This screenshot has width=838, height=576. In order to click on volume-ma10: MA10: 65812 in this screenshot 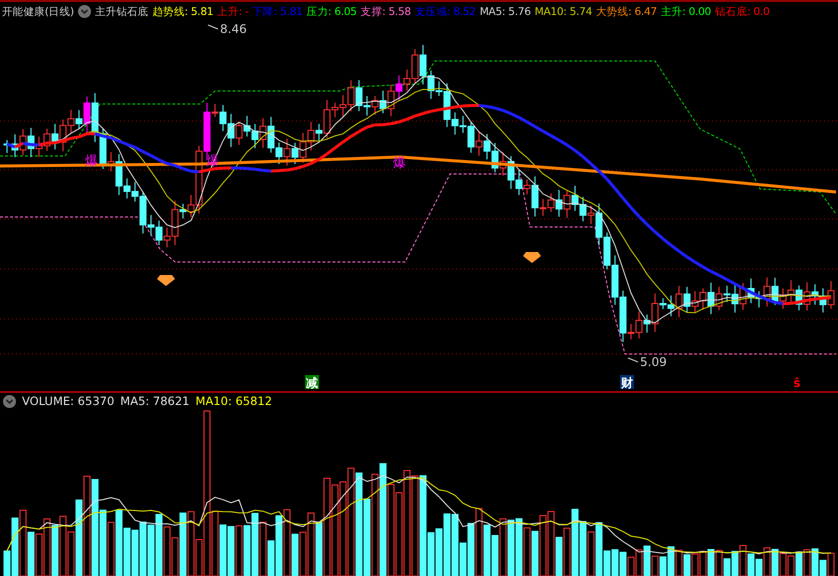, I will do `click(234, 401)`.